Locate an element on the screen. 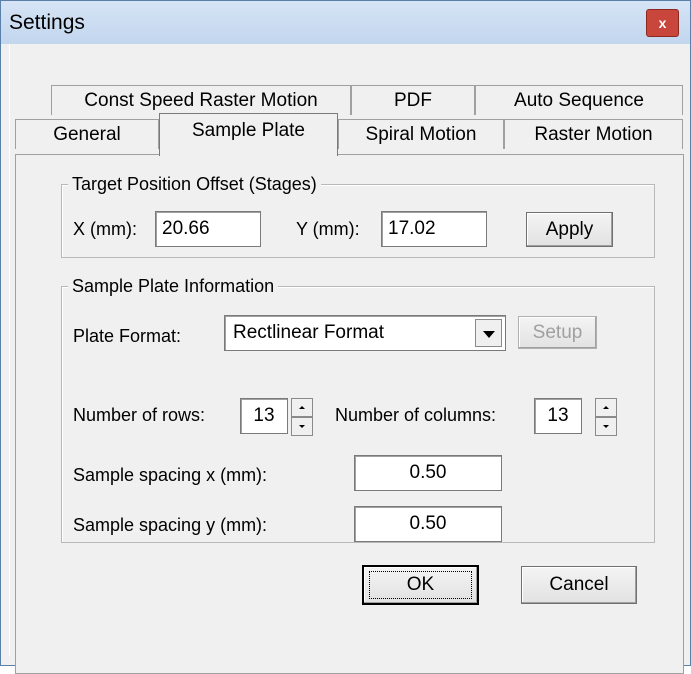 This screenshot has height=674, width=691. close-icon: x is located at coordinates (662, 23).